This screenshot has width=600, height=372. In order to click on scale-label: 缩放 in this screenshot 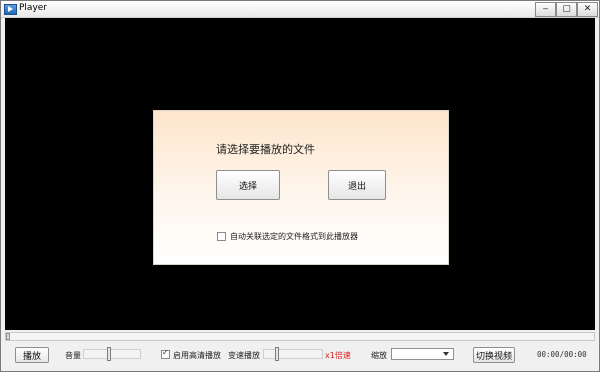, I will do `click(379, 355)`.